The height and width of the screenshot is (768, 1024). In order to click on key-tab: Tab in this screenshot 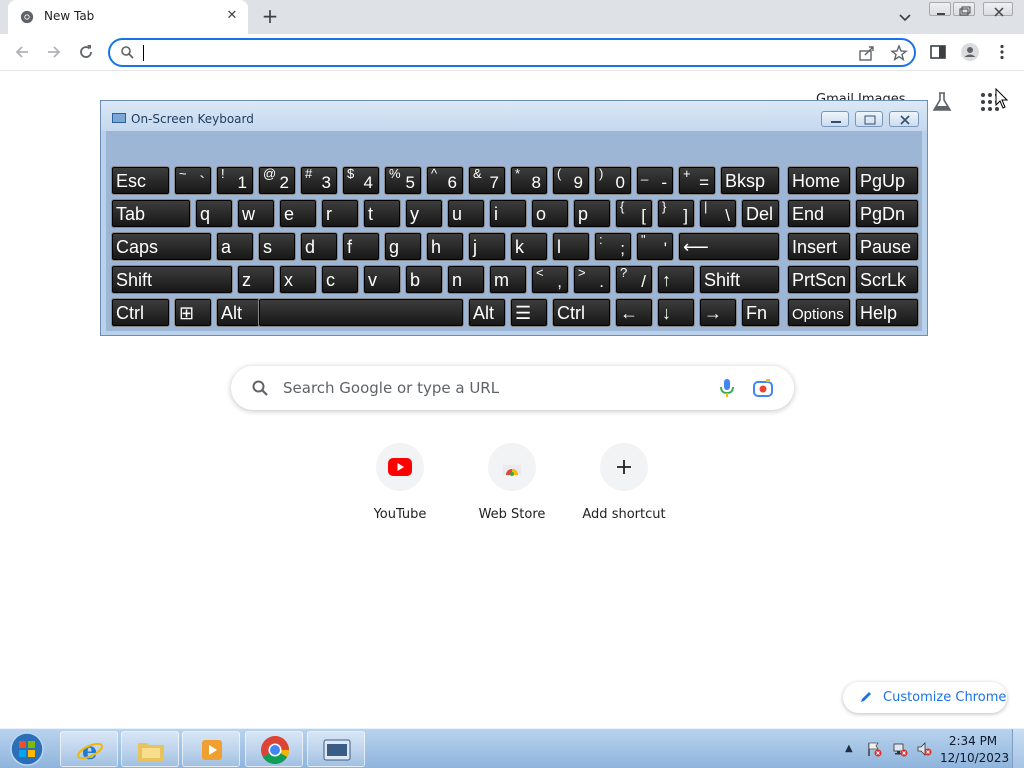, I will do `click(151, 213)`.